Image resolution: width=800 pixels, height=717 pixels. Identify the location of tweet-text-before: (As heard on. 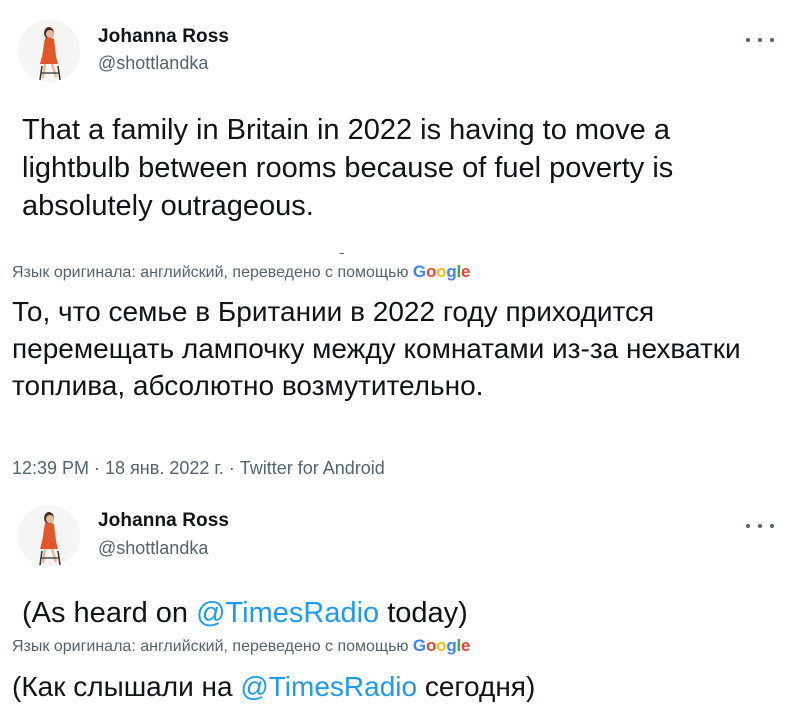
(109, 613).